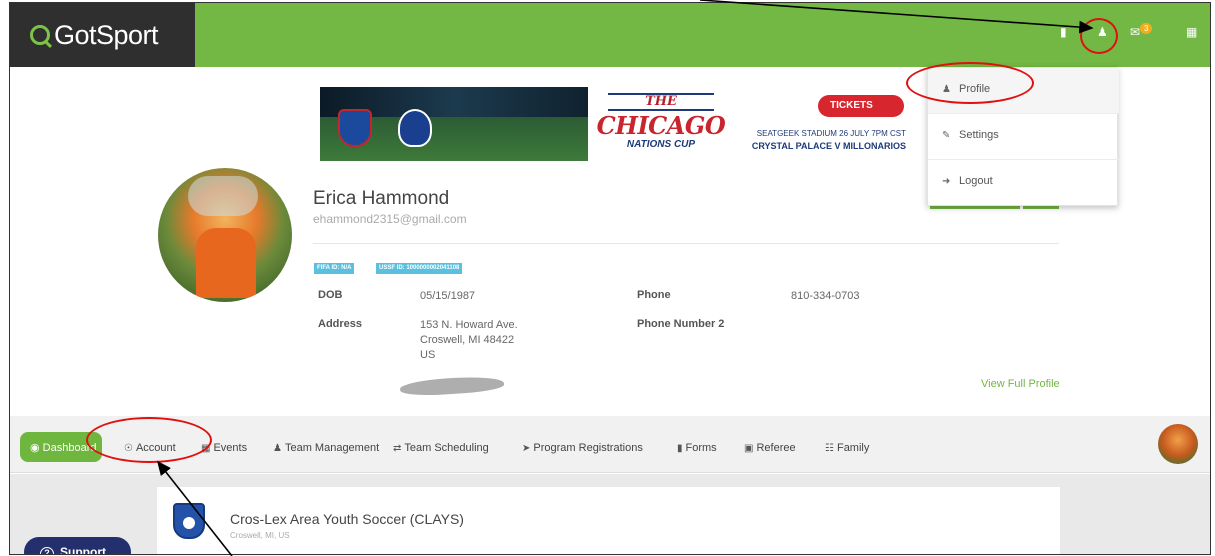 This screenshot has width=1215, height=556. What do you see at coordinates (654, 295) in the screenshot?
I see `phone-label: Phone` at bounding box center [654, 295].